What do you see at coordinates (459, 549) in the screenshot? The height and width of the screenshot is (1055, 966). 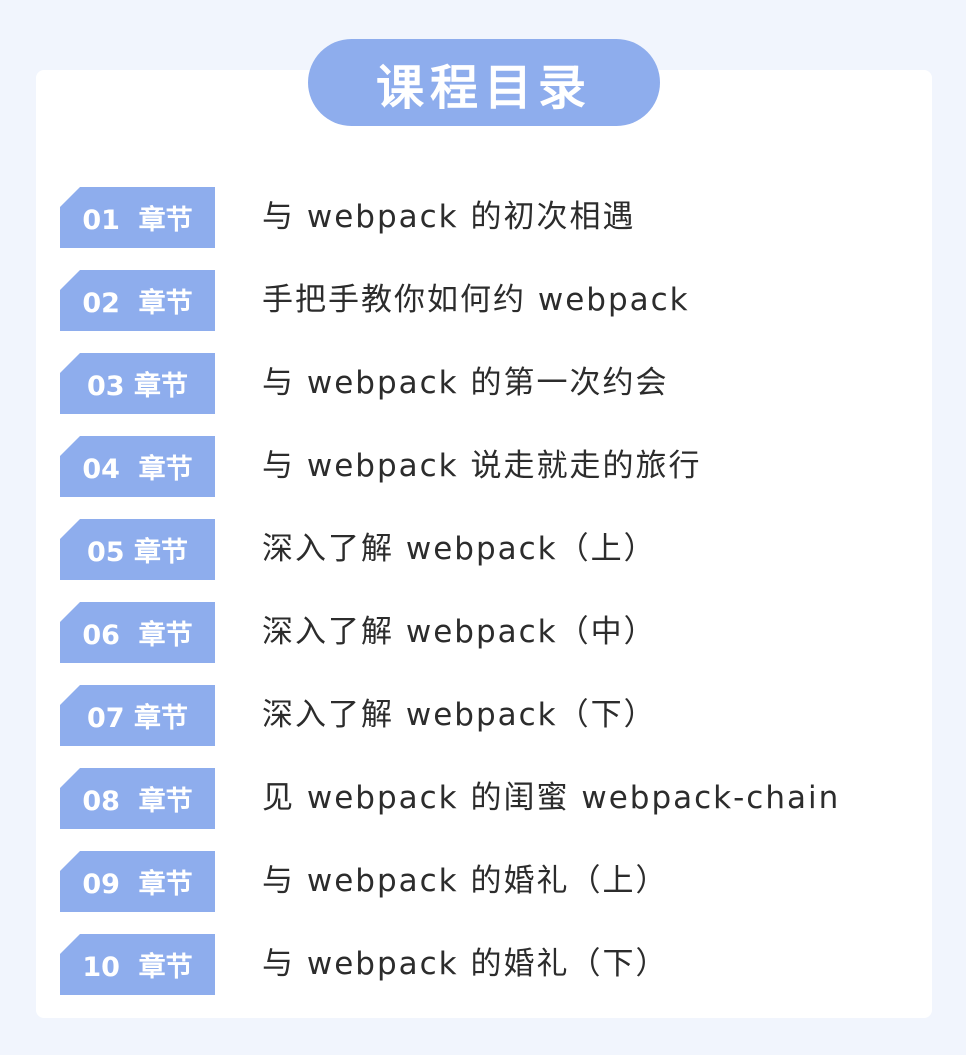 I see `chapter-title: 深入了解 webpack（上）` at bounding box center [459, 549].